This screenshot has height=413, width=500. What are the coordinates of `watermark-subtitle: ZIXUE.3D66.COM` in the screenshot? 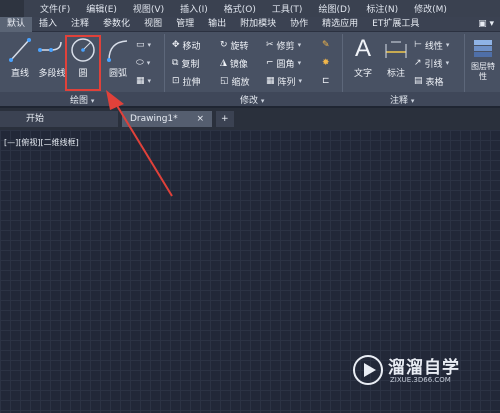 It's located at (420, 380).